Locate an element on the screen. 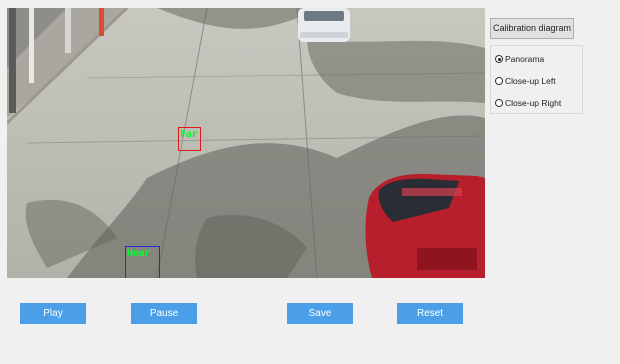 The image size is (620, 364). far-label: Far is located at coordinates (189, 134).